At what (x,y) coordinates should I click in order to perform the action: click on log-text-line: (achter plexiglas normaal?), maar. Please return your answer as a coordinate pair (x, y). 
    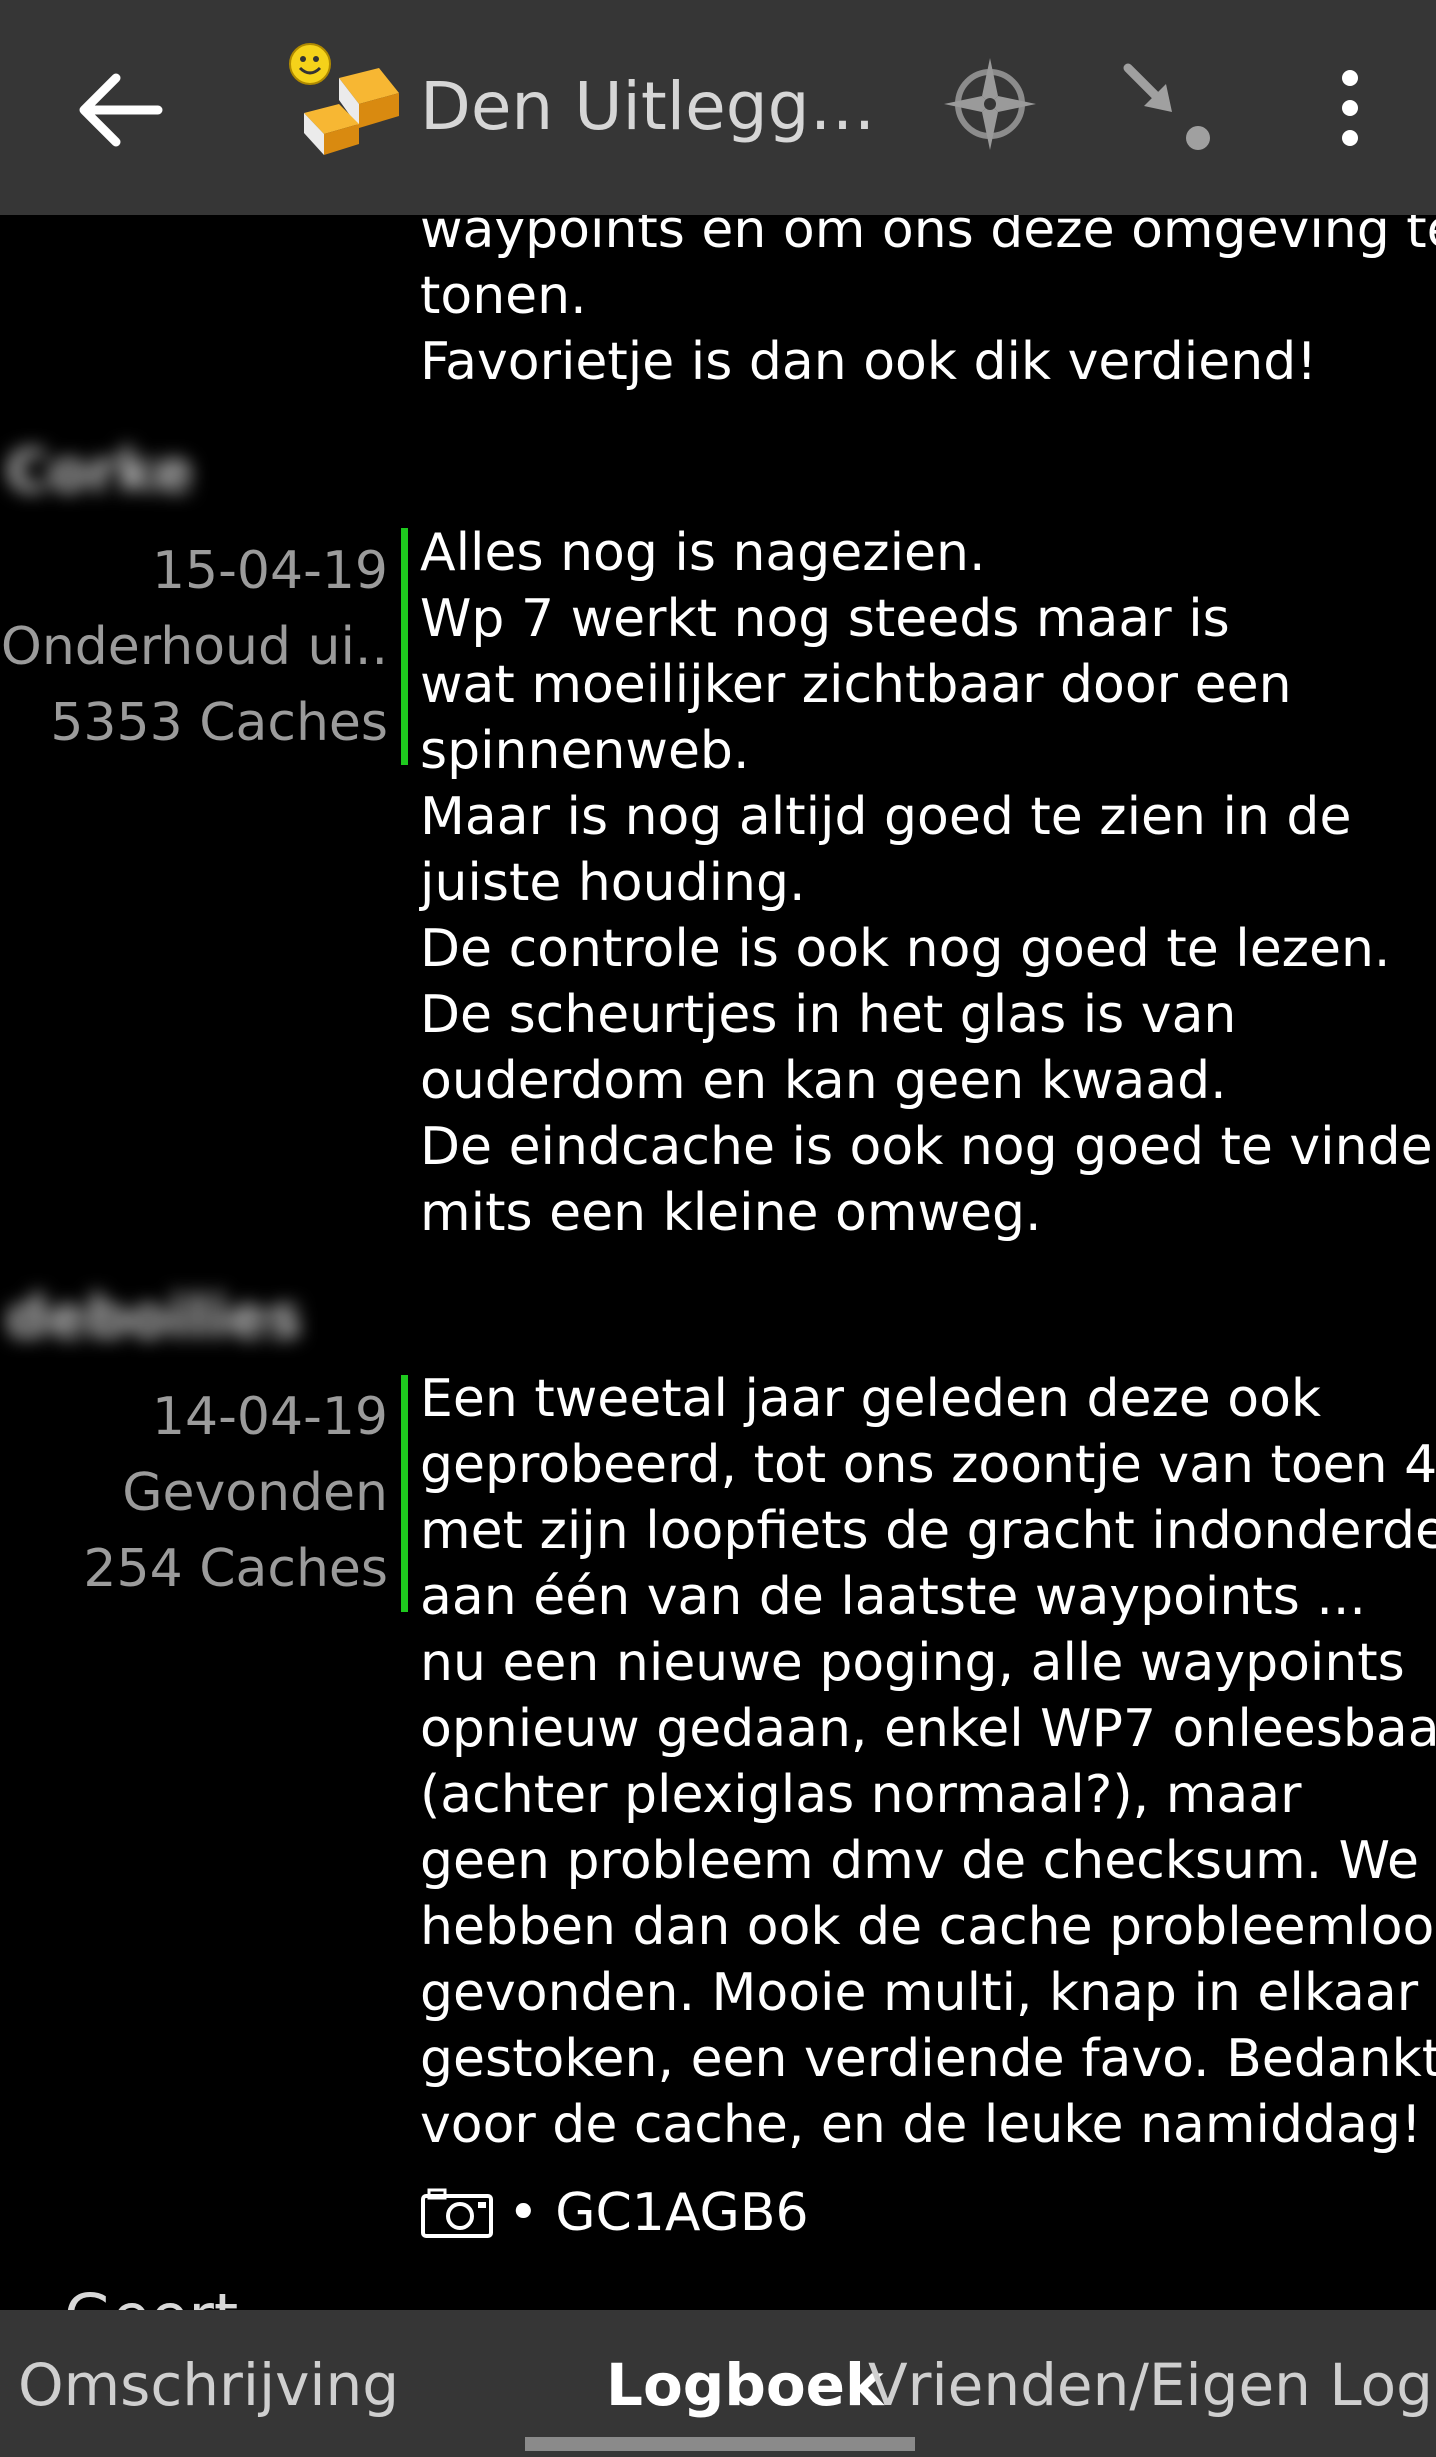
    Looking at the image, I should click on (861, 1795).